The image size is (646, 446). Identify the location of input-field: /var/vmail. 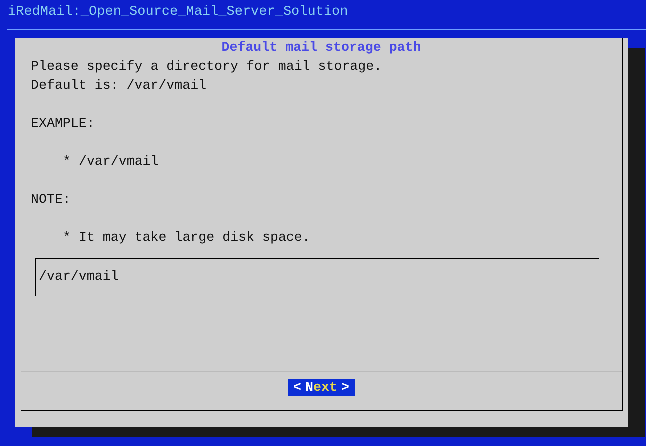
(317, 277).